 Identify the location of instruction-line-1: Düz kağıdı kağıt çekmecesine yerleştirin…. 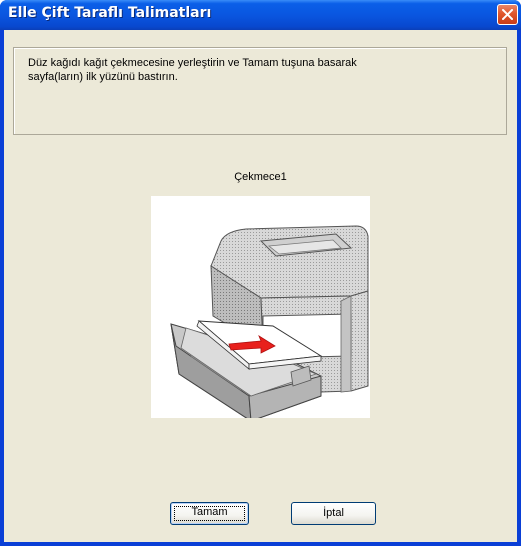
(192, 63).